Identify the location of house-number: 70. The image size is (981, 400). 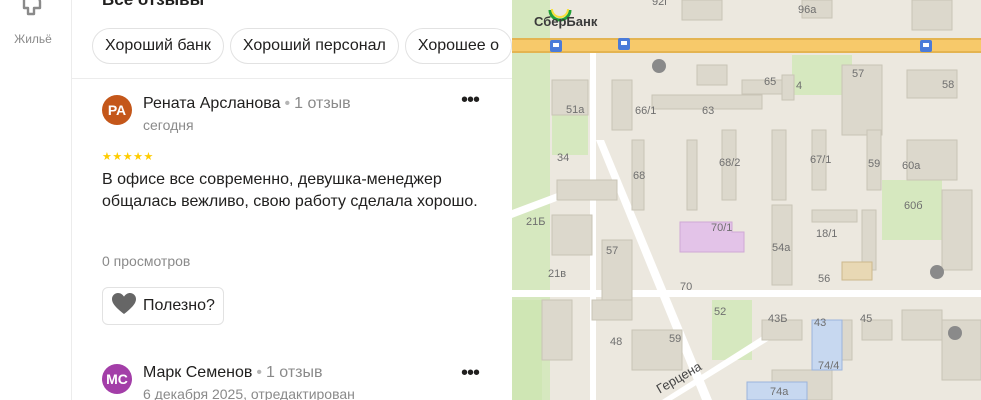
(686, 287).